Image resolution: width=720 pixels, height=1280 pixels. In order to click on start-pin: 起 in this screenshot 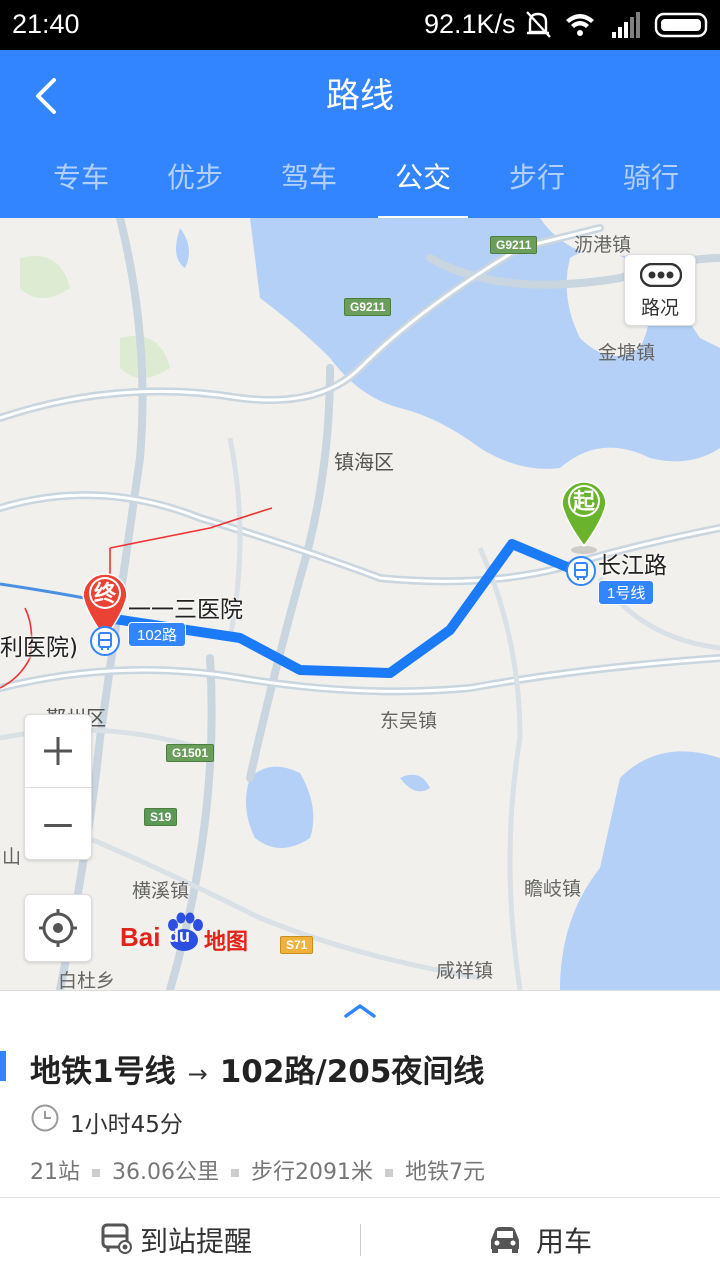, I will do `click(584, 515)`.